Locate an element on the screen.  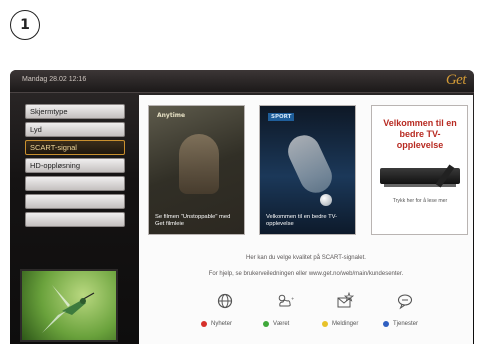
legend-vaeret: Været is located at coordinates (276, 324).